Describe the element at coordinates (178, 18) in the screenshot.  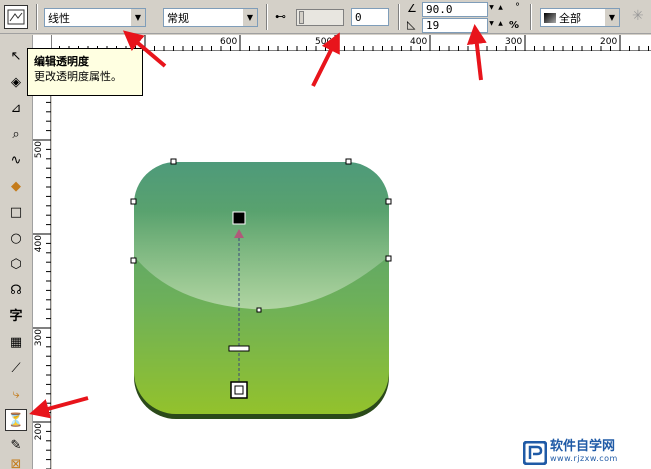
I see `transparency-mode-value: 常规` at that location.